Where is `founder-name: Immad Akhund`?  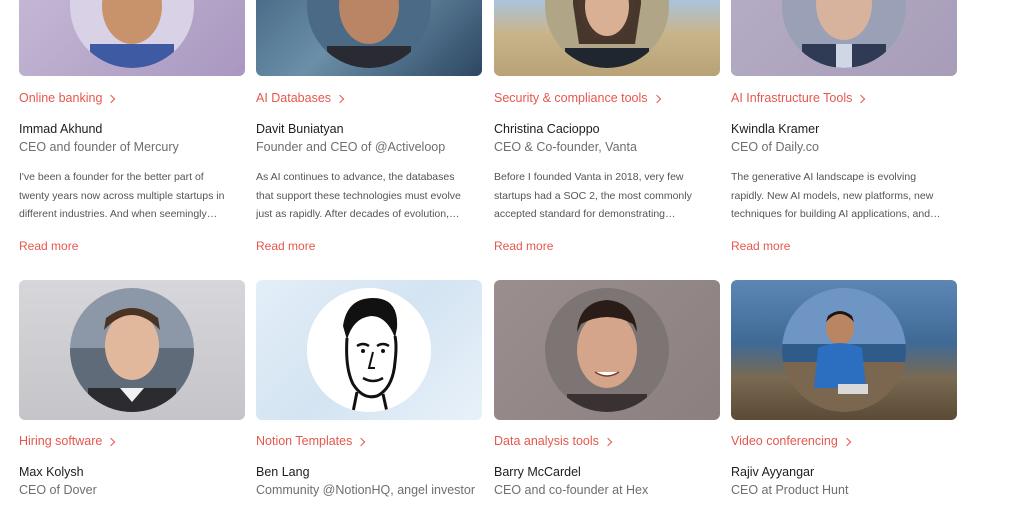
founder-name: Immad Akhund is located at coordinates (61, 129).